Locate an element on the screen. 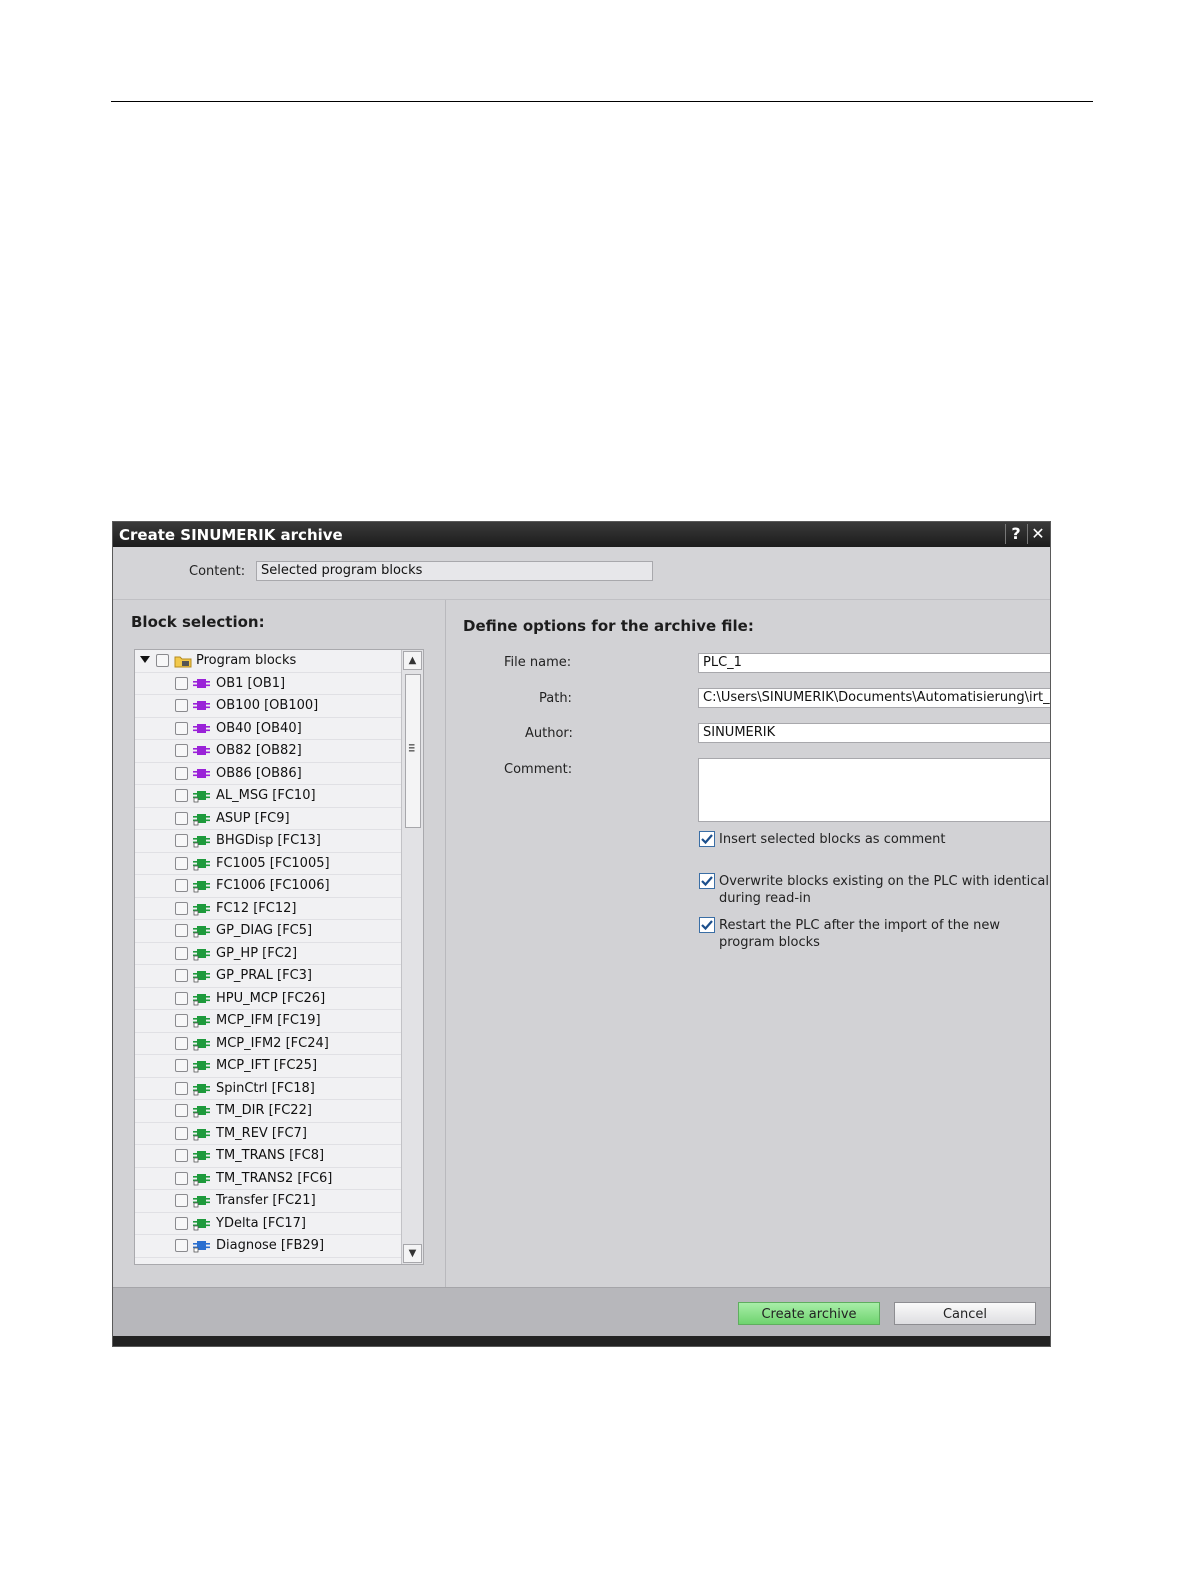 This screenshot has width=1191, height=1587. tree-item-row: TM_DIR [FC22] is located at coordinates (268, 1111).